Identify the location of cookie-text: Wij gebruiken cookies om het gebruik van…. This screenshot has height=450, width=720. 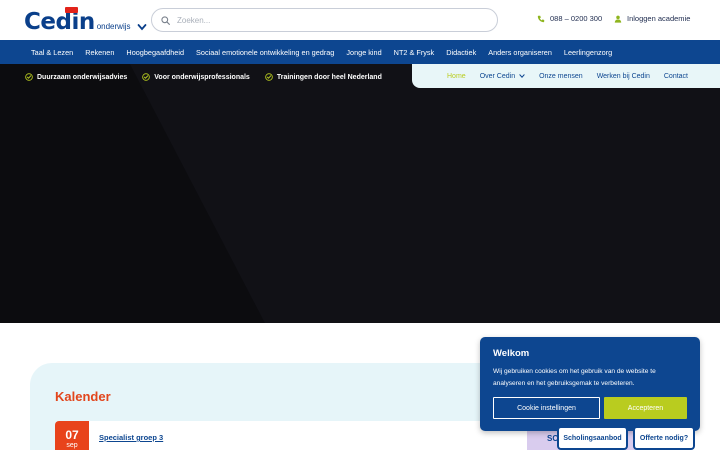
(574, 377).